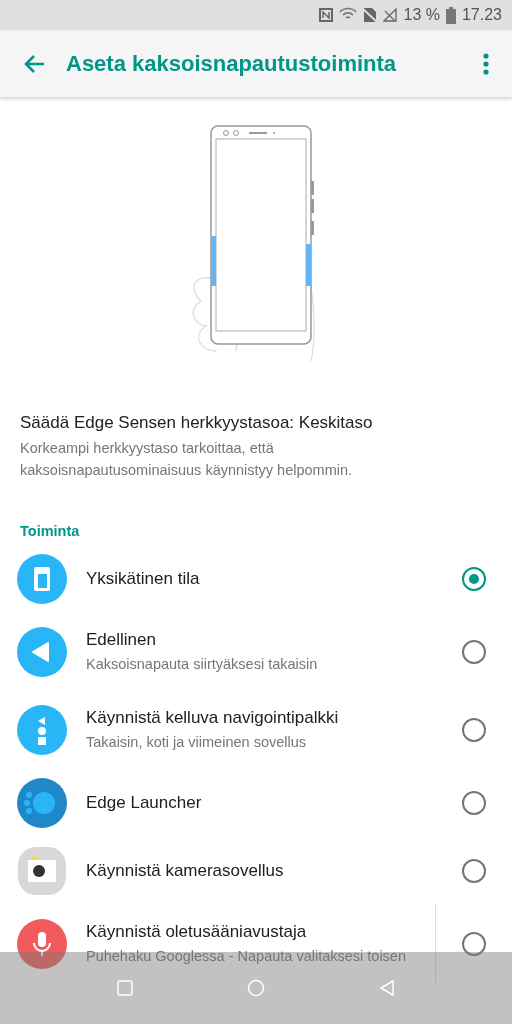 This screenshot has width=512, height=1024. Describe the element at coordinates (246, 956) in the screenshot. I see `action-subtitle: Puhehaku Googlessa - Napauta valitaksesi toisen` at that location.